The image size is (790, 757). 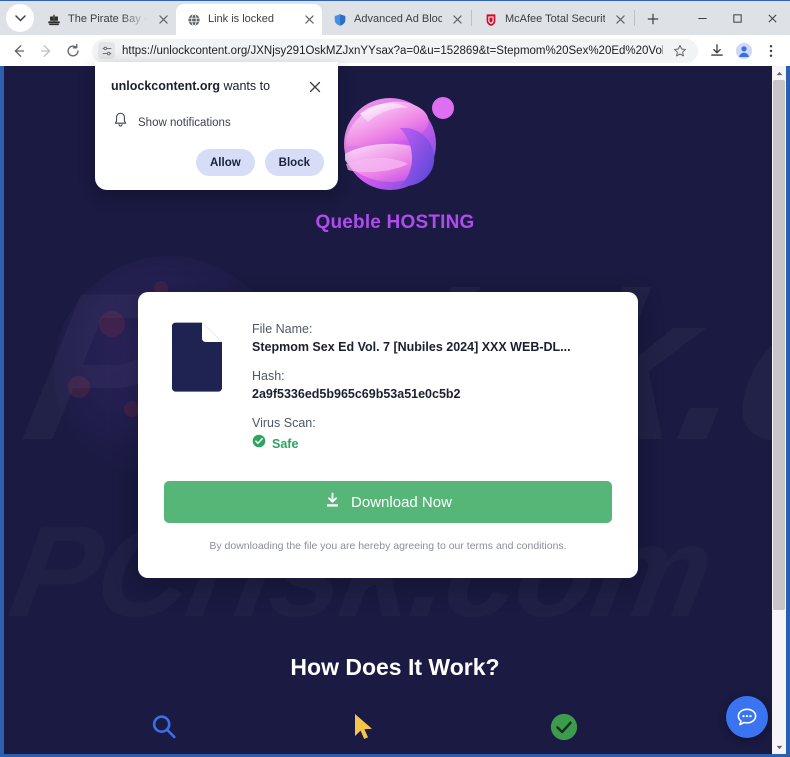 I want to click on forward-button, so click(x=46, y=51).